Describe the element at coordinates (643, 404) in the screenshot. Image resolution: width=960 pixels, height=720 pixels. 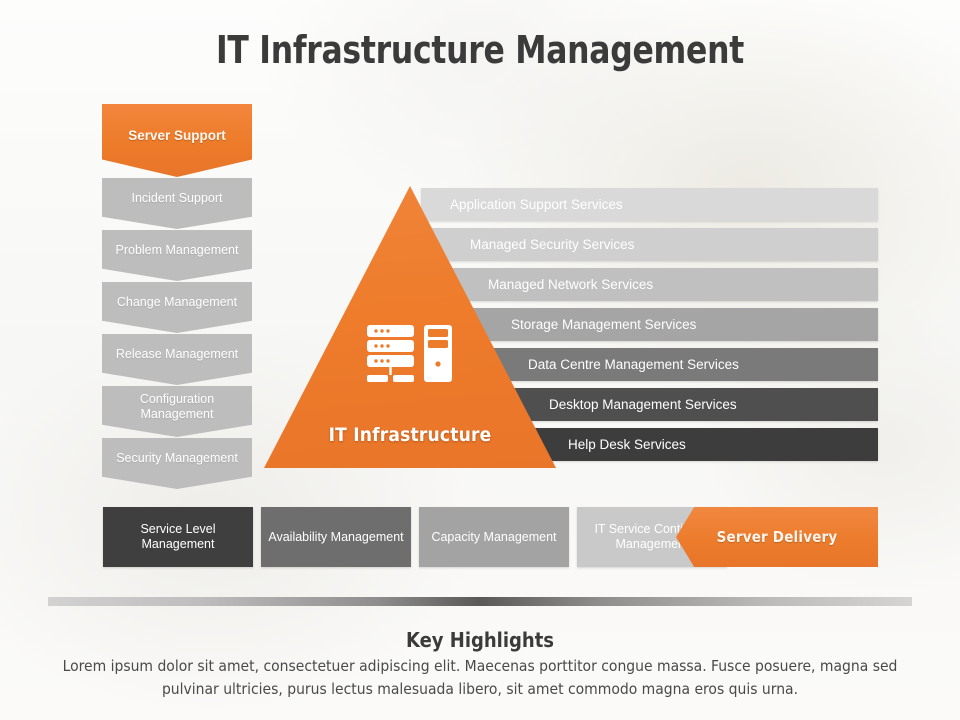
I see `service-bar-label: Desktop Management Services` at that location.